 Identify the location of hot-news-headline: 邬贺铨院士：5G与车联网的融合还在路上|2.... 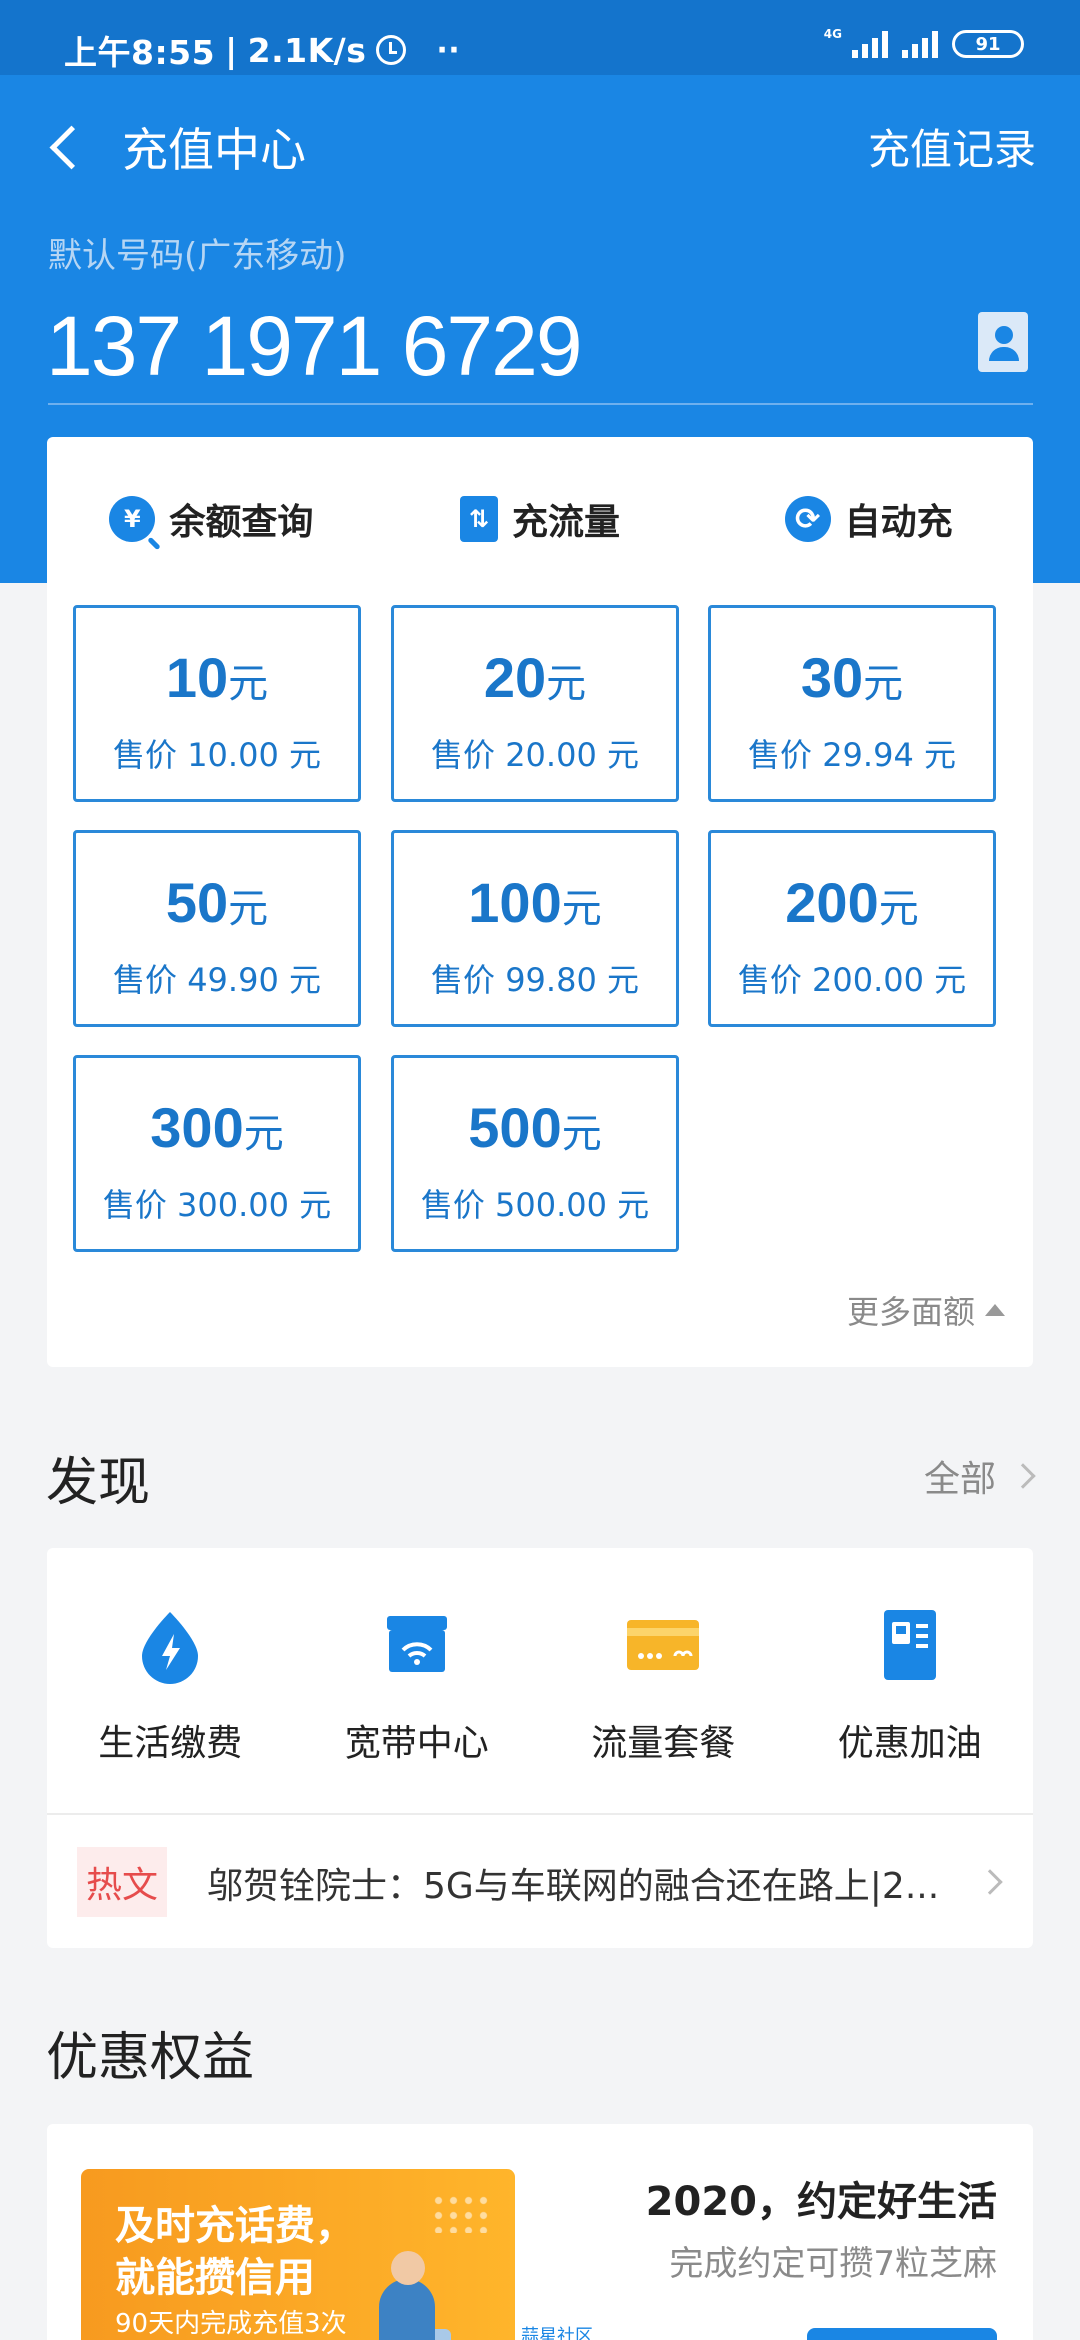
(573, 1886).